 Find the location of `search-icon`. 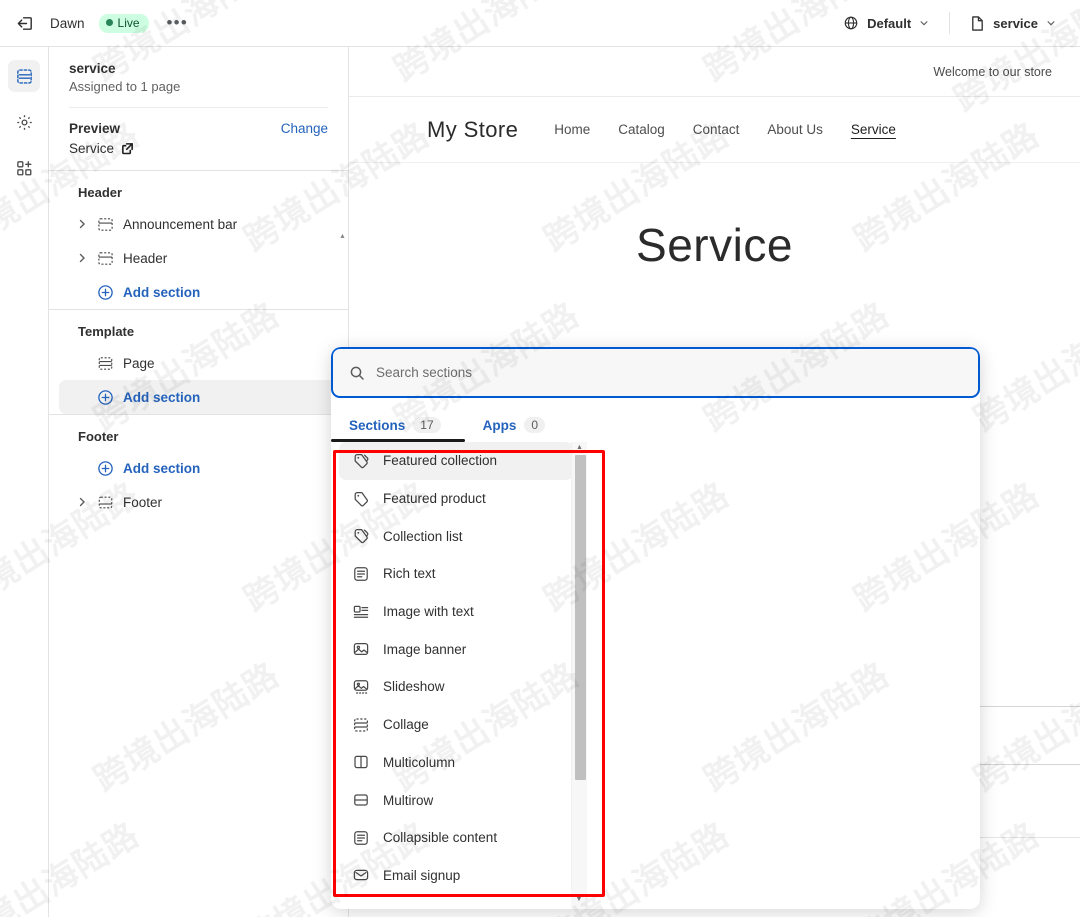

search-icon is located at coordinates (357, 373).